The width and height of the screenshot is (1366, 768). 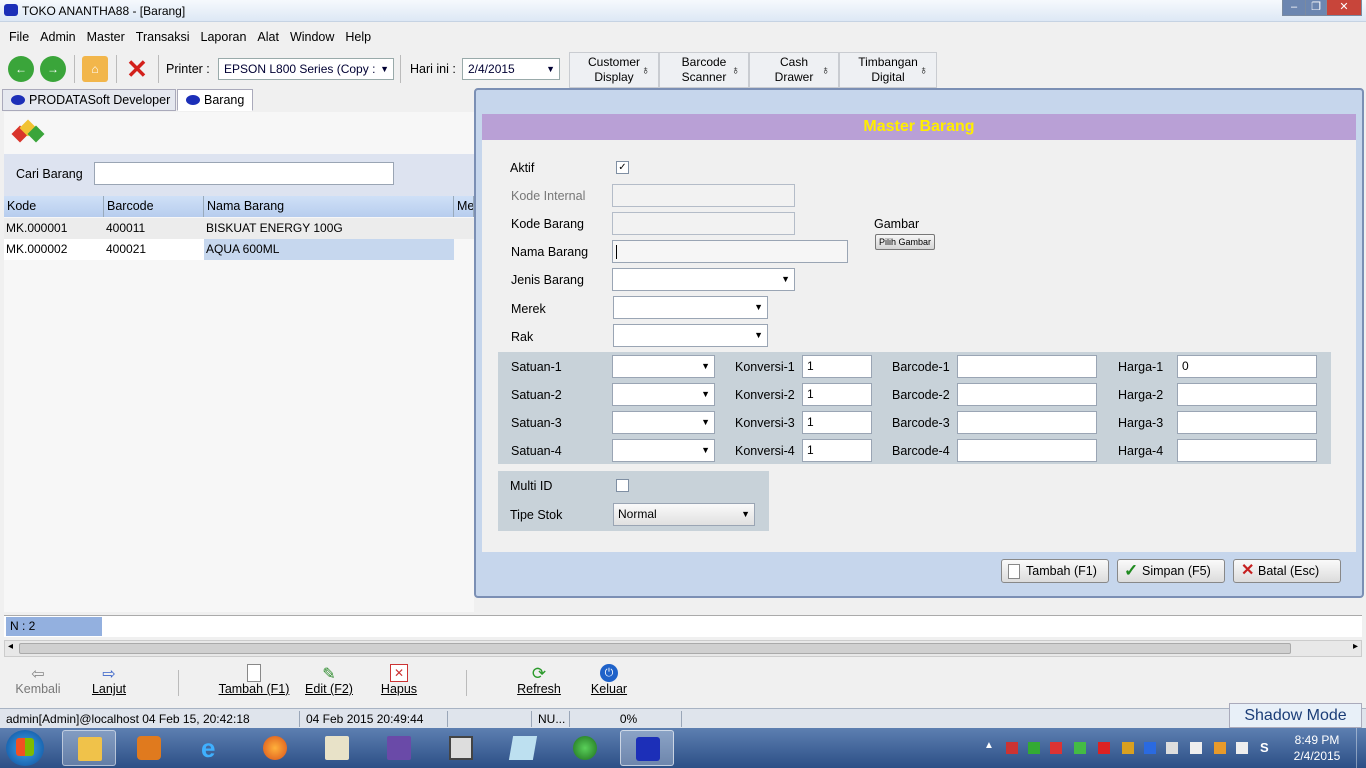 I want to click on batal-button: ✕ Batal (Esc), so click(x=1287, y=571).